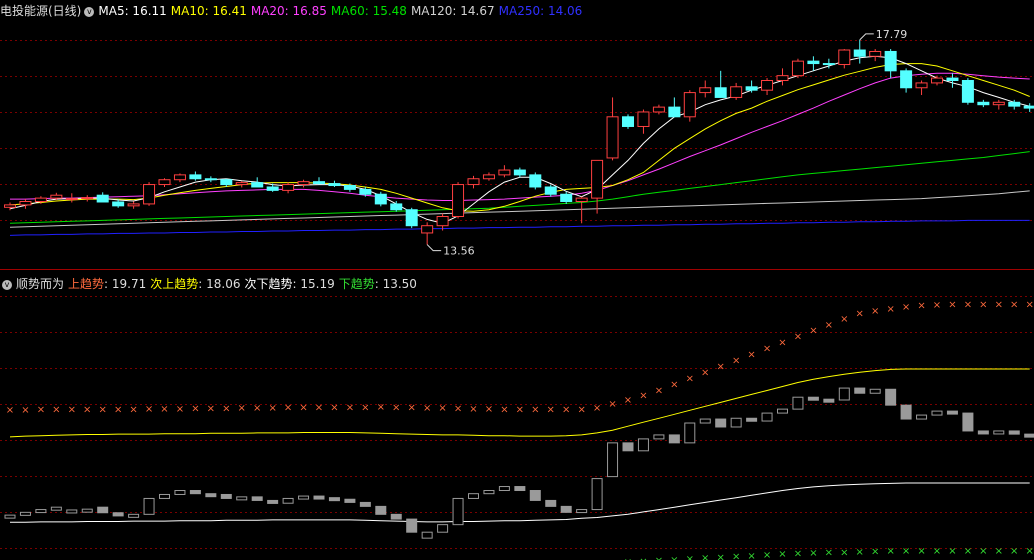 This screenshot has width=1034, height=560. Describe the element at coordinates (674, 557) in the screenshot. I see `indicator-marker-3-43: ×` at that location.